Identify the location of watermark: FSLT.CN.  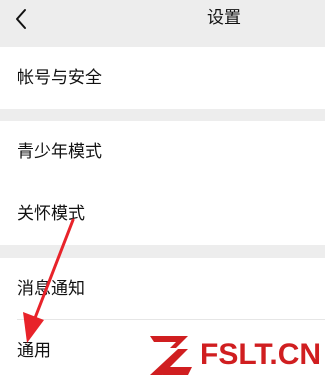
(236, 355).